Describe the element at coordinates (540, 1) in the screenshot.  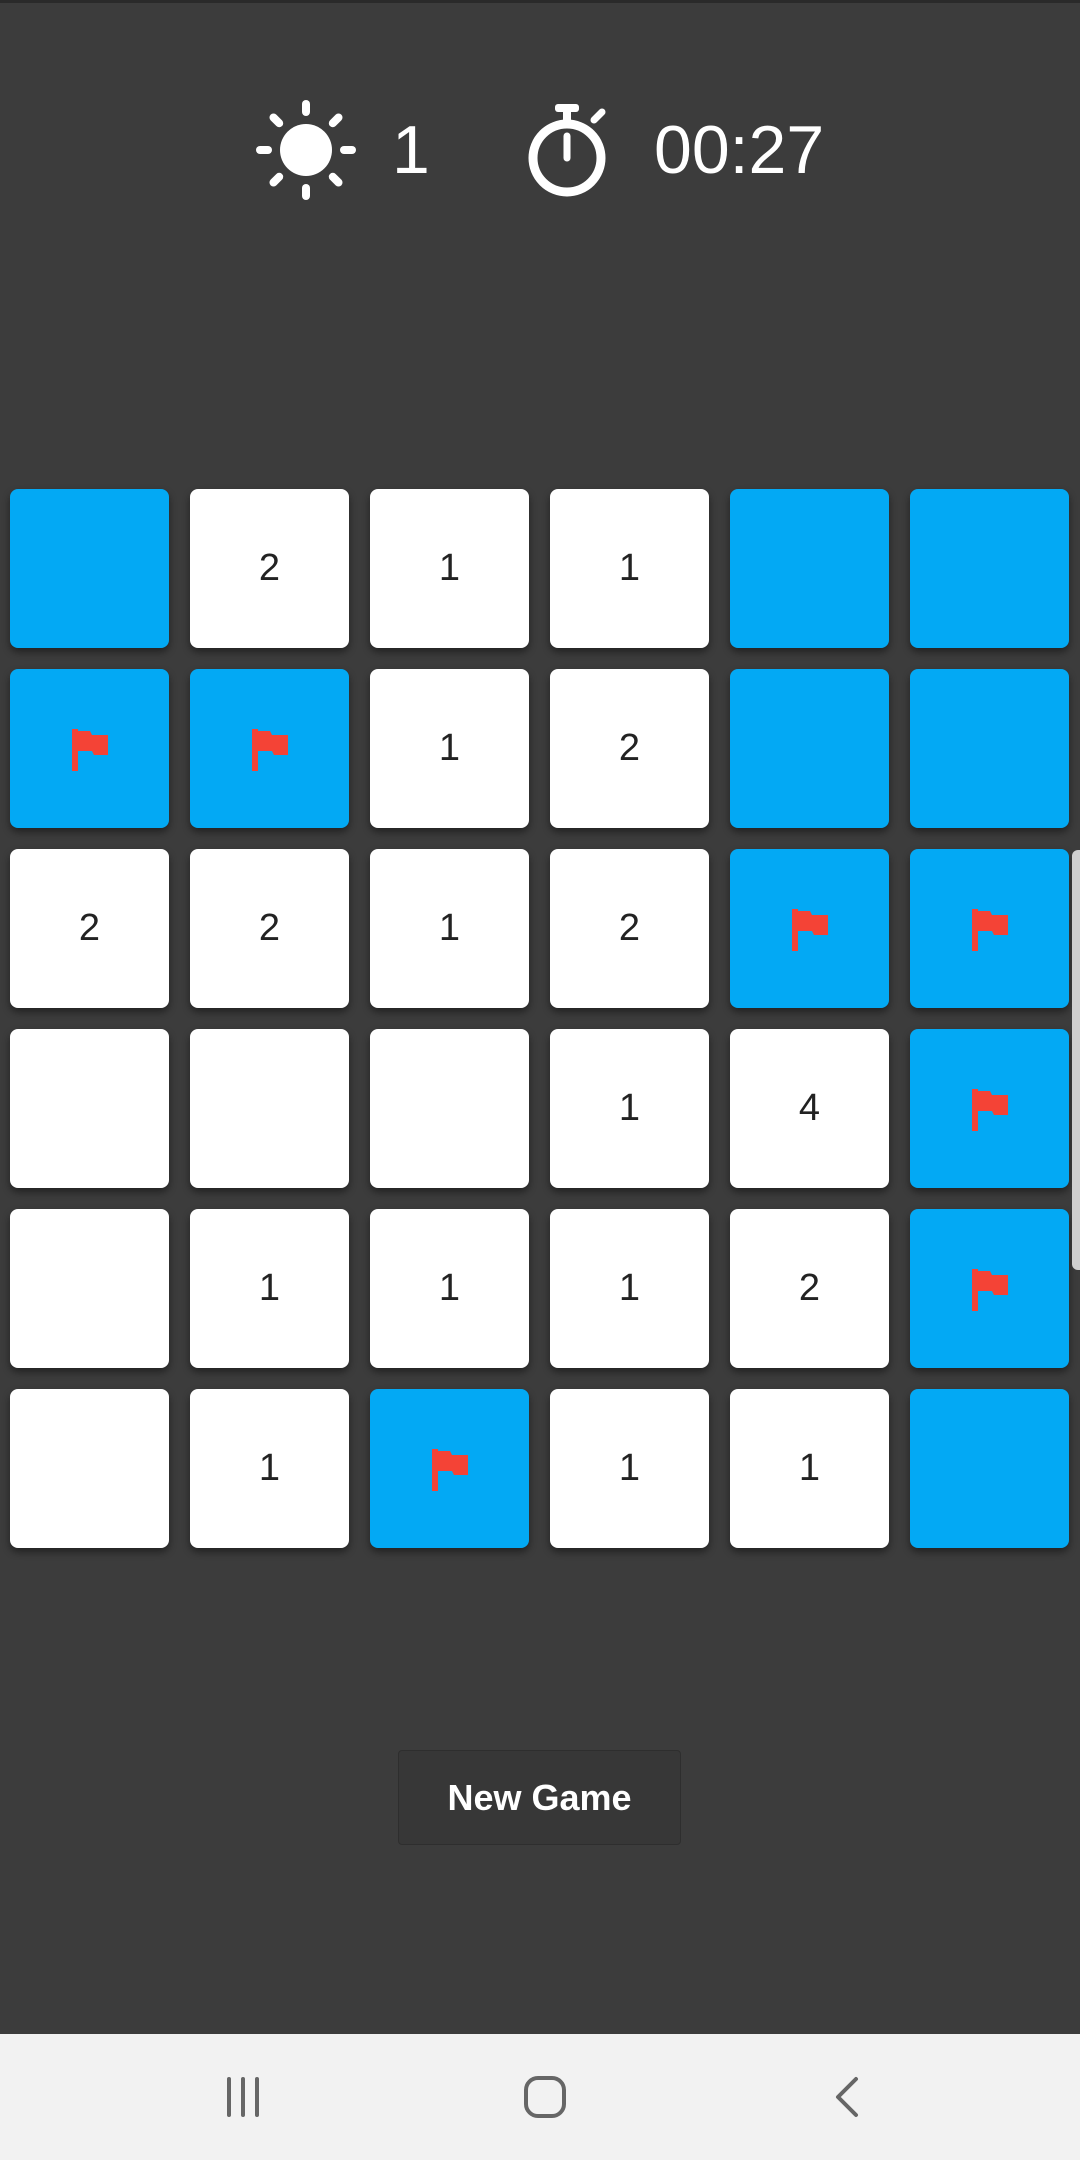
I see `status-strip` at that location.